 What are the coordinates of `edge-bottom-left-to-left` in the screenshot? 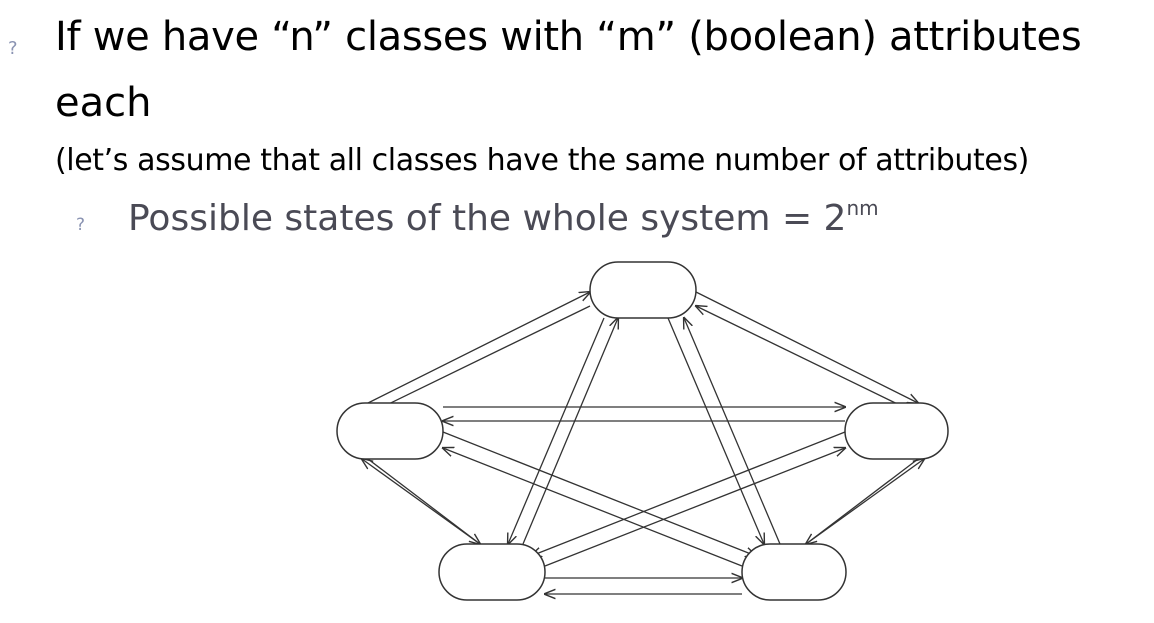 It's located at (421, 502).